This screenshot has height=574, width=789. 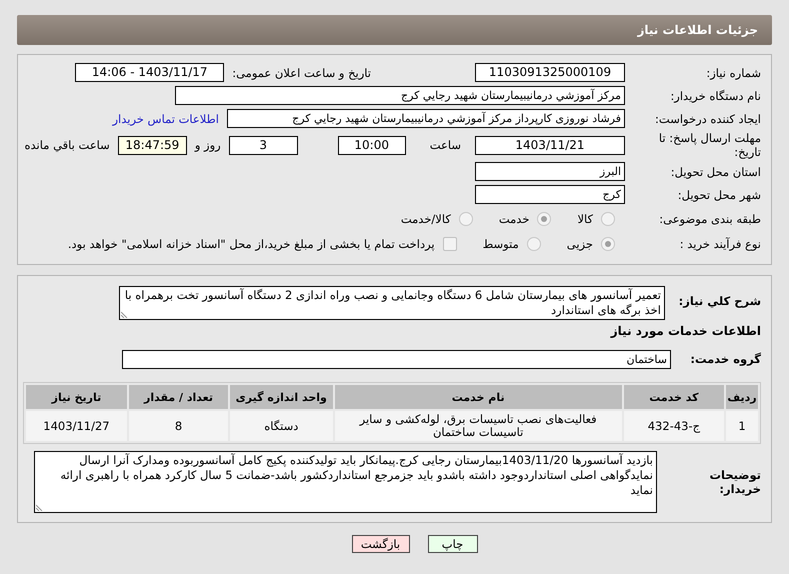 I want to click on table-cell: فعالیت‌های نصب تاسیسات برق، لوله‌کشی و سایر تاسیسات ساختمان, so click(x=478, y=426).